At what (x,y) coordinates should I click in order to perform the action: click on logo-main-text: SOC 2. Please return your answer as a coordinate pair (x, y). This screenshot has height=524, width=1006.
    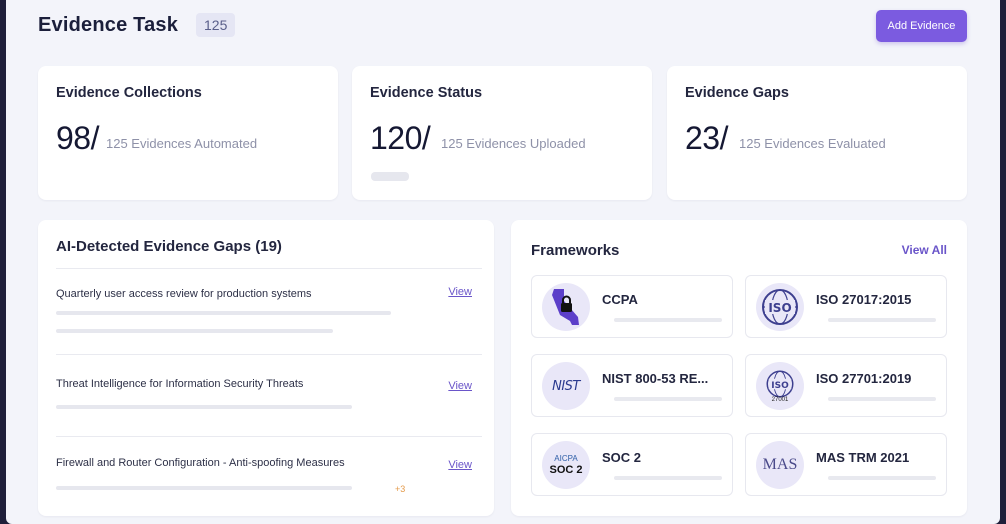
    Looking at the image, I should click on (566, 469).